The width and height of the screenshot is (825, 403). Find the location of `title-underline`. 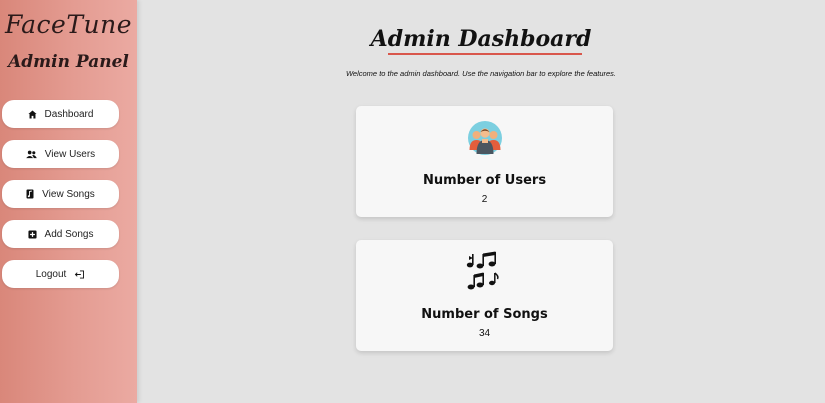

title-underline is located at coordinates (485, 54).